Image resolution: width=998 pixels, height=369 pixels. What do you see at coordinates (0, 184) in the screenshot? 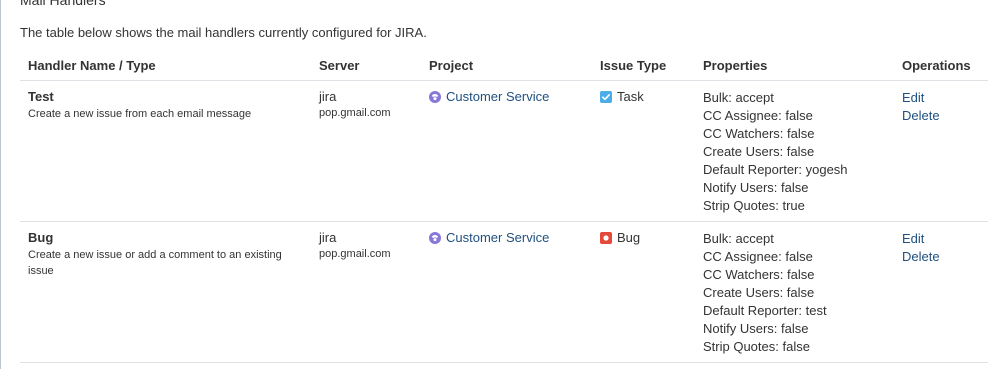
I see `page-left-border` at bounding box center [0, 184].